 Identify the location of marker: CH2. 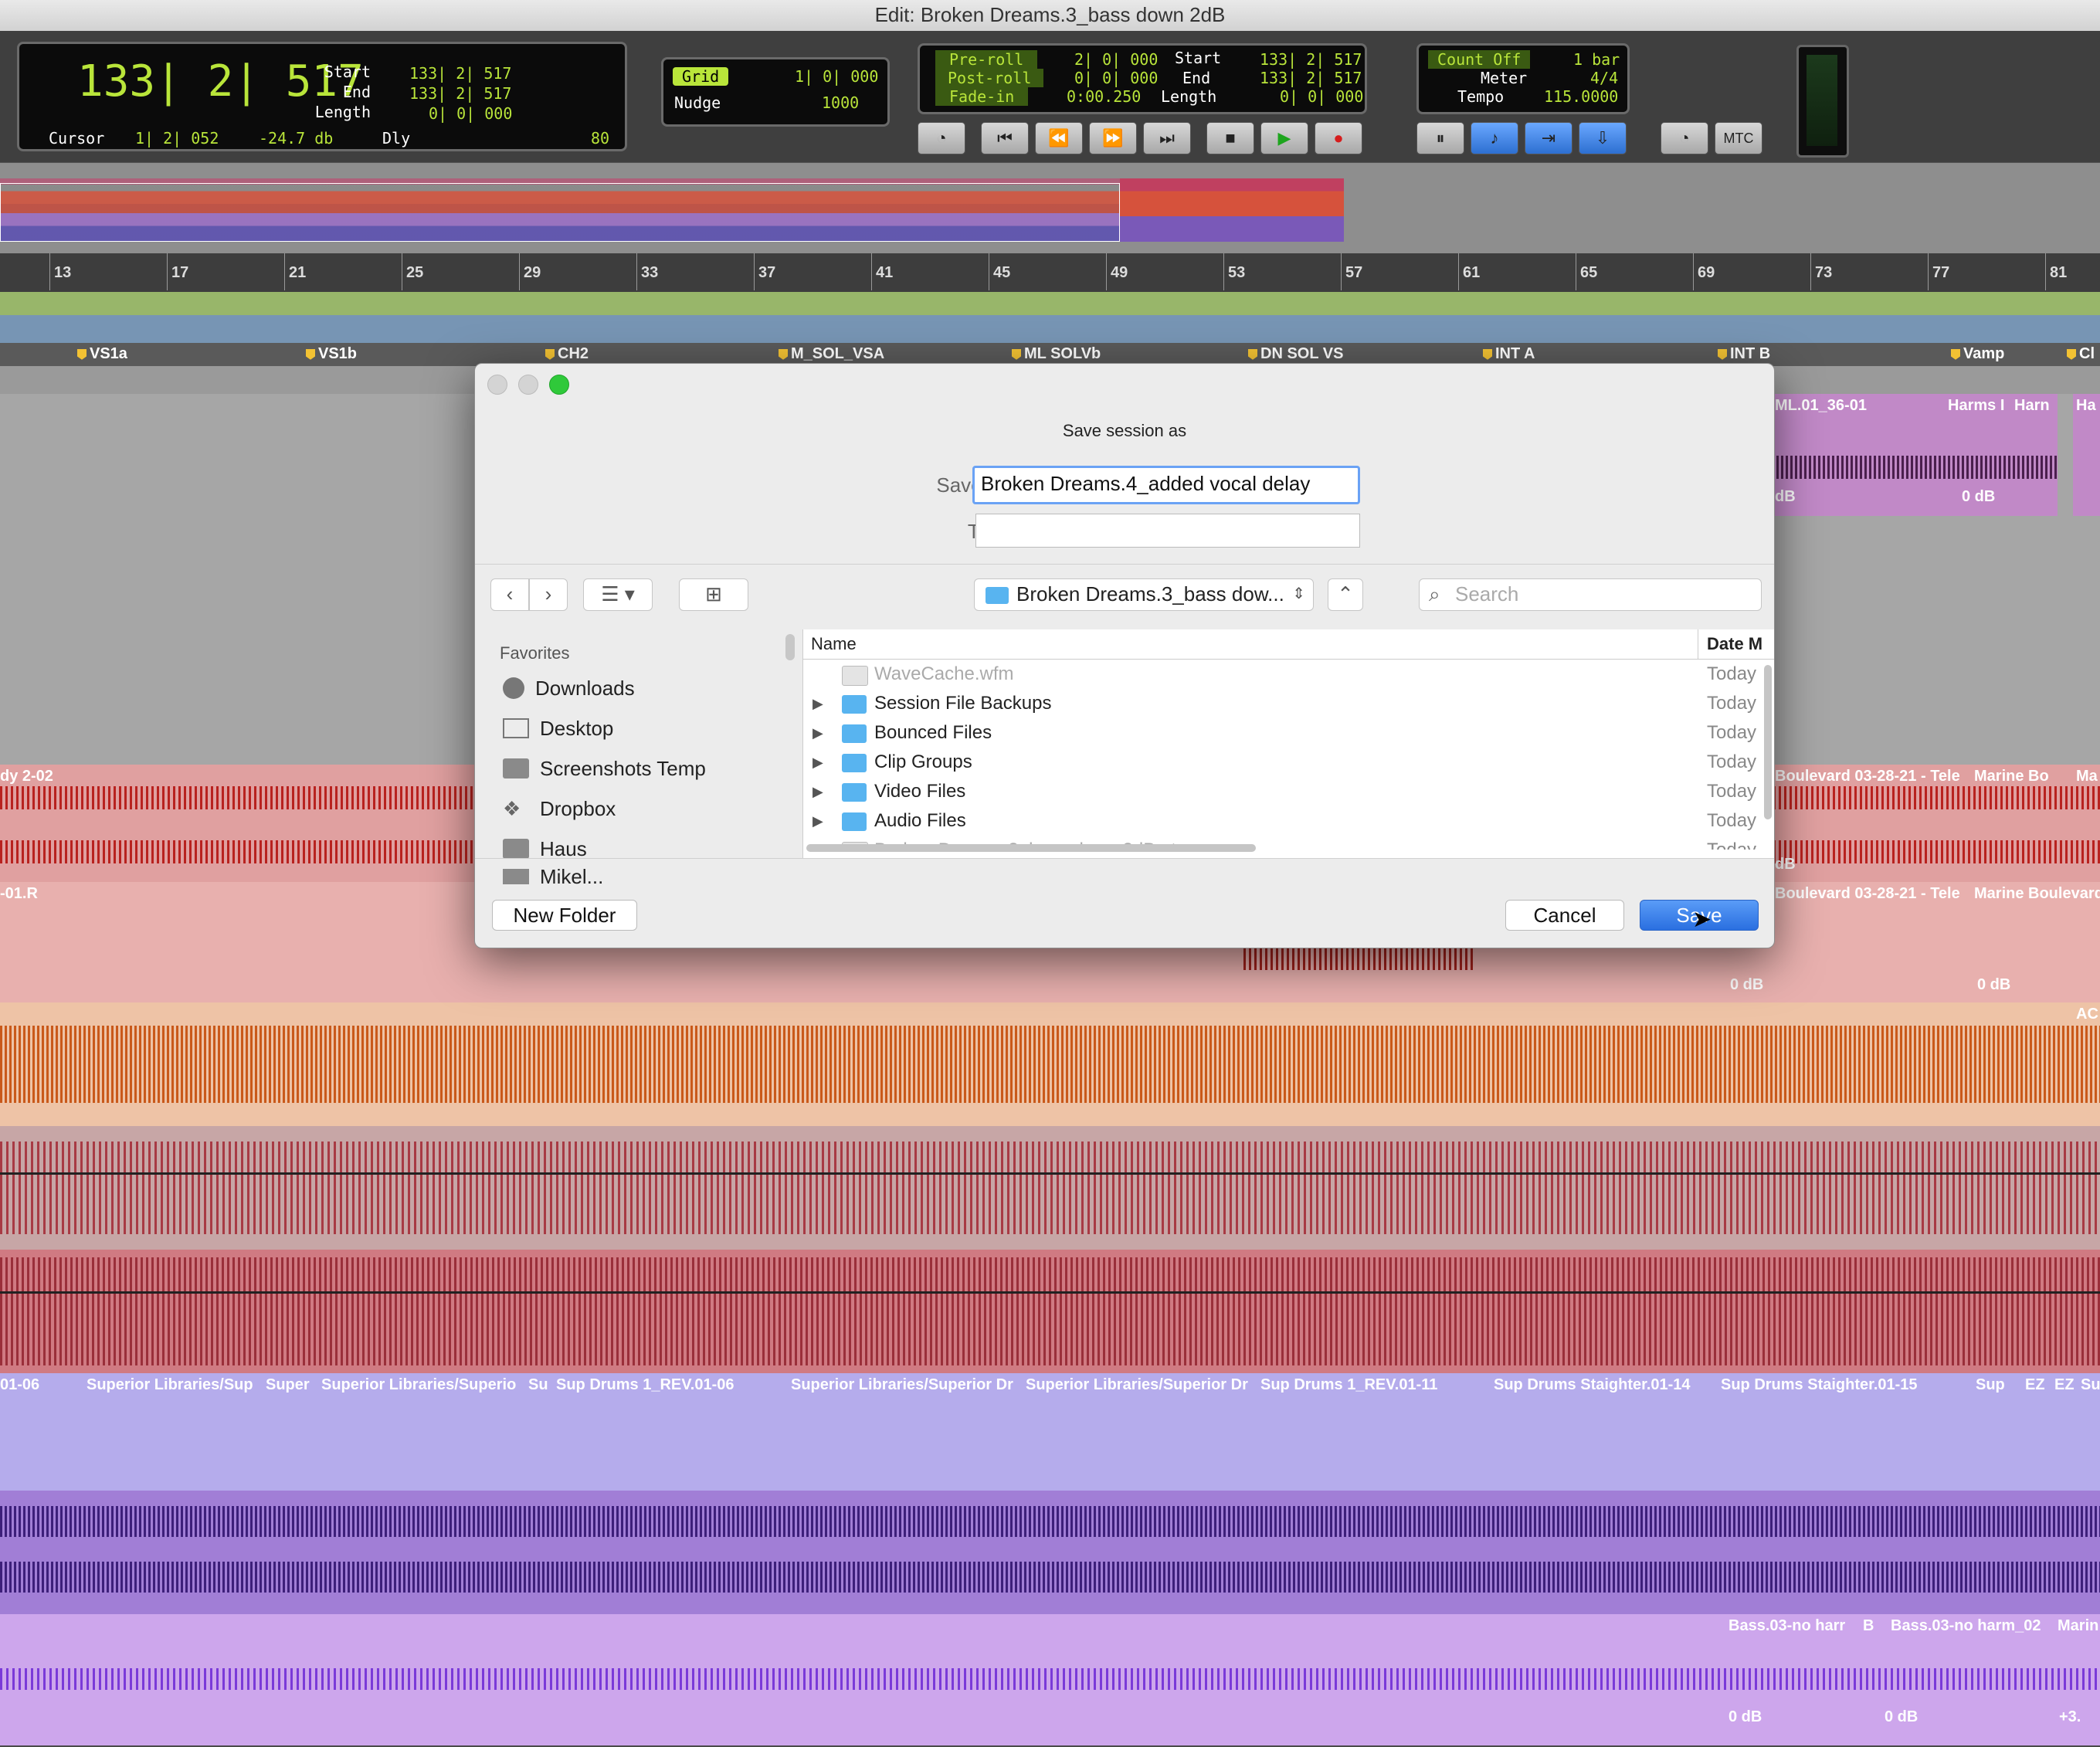
(567, 354).